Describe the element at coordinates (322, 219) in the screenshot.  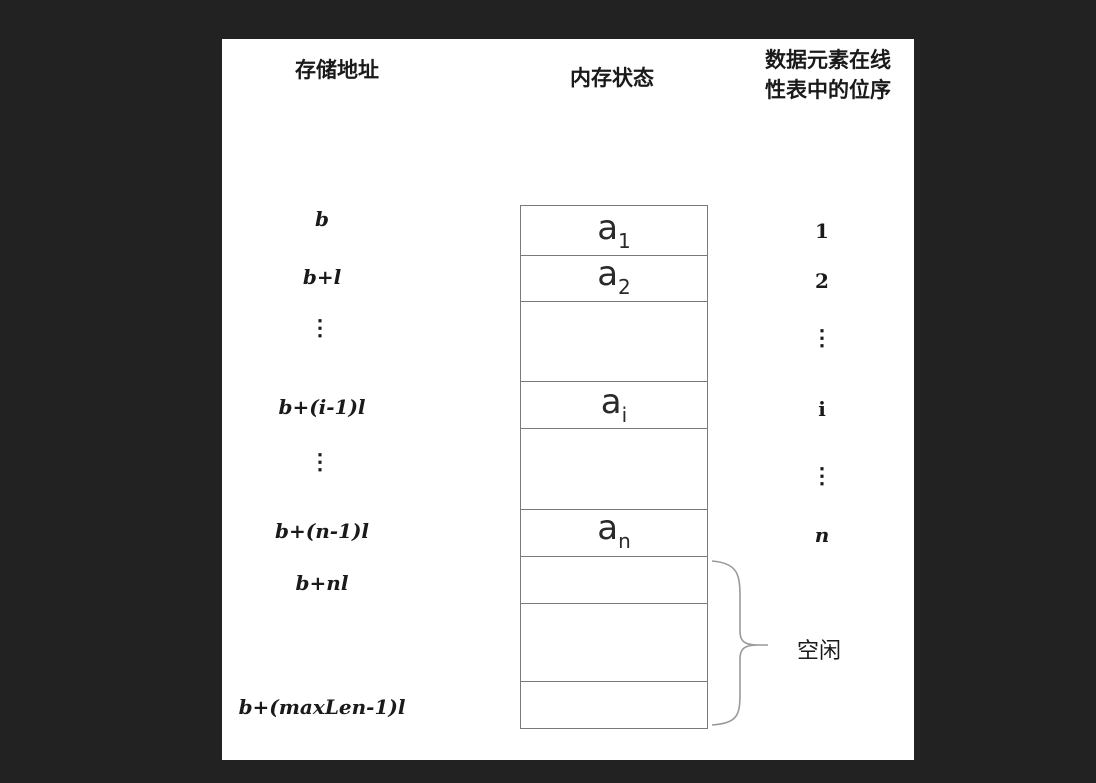
I see `address-b: b` at that location.